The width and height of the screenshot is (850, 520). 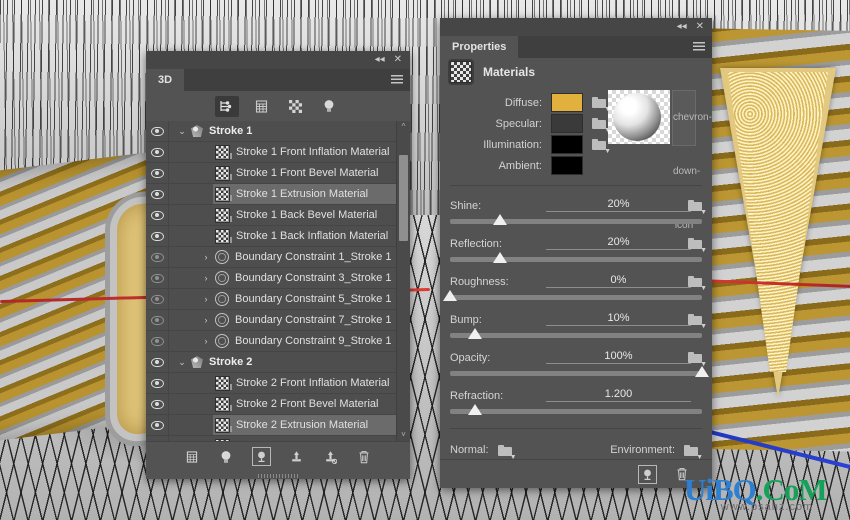 What do you see at coordinates (261, 106) in the screenshot?
I see `filter-mesh-button` at bounding box center [261, 106].